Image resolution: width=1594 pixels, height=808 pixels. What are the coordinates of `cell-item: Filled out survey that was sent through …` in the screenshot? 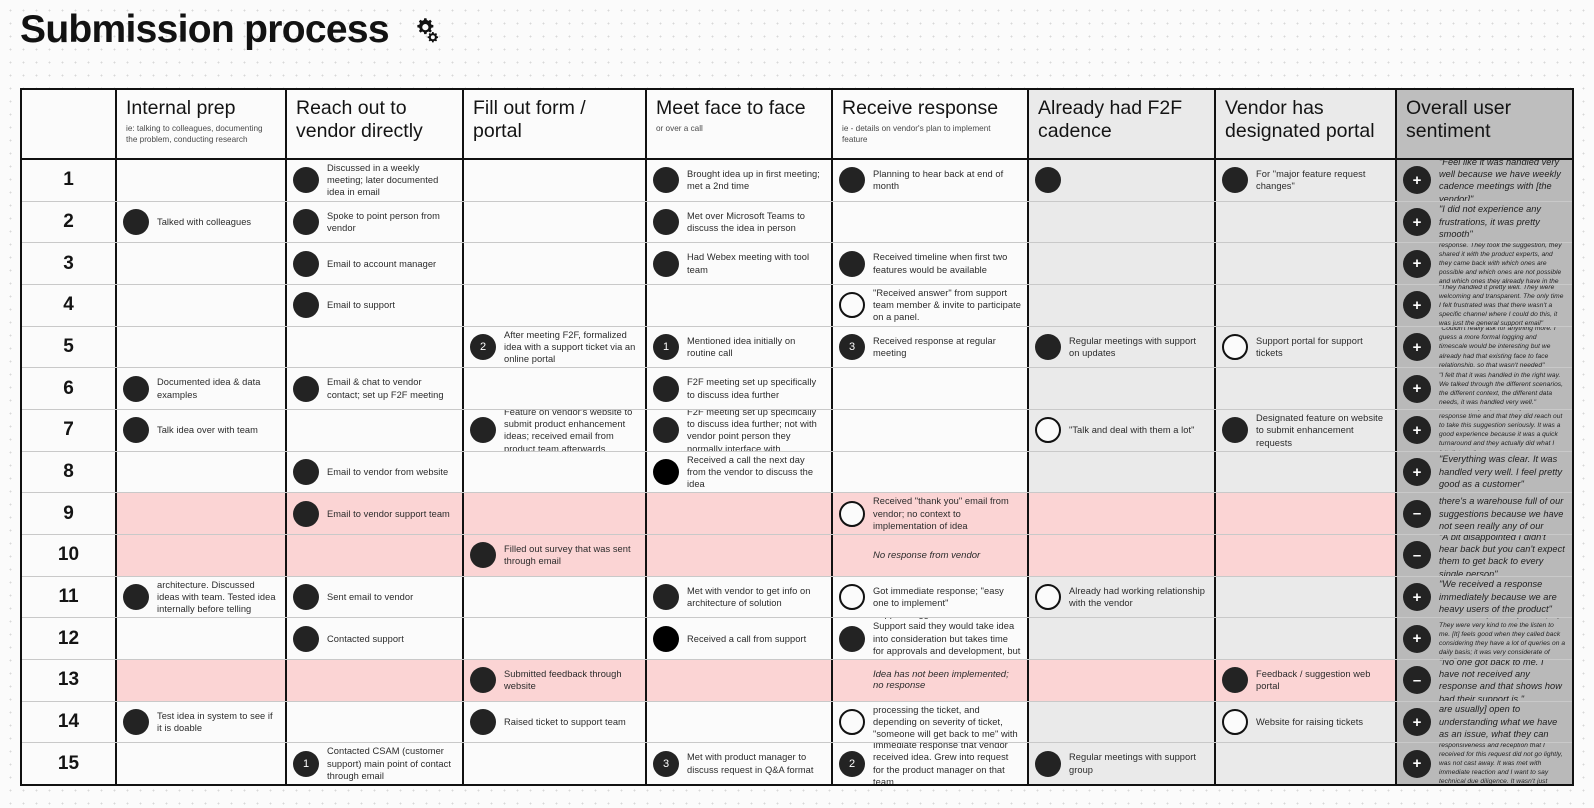 It's located at (554, 555).